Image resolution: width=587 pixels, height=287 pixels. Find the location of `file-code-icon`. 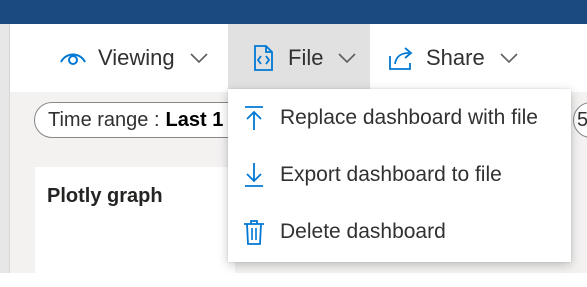

file-code-icon is located at coordinates (263, 58).